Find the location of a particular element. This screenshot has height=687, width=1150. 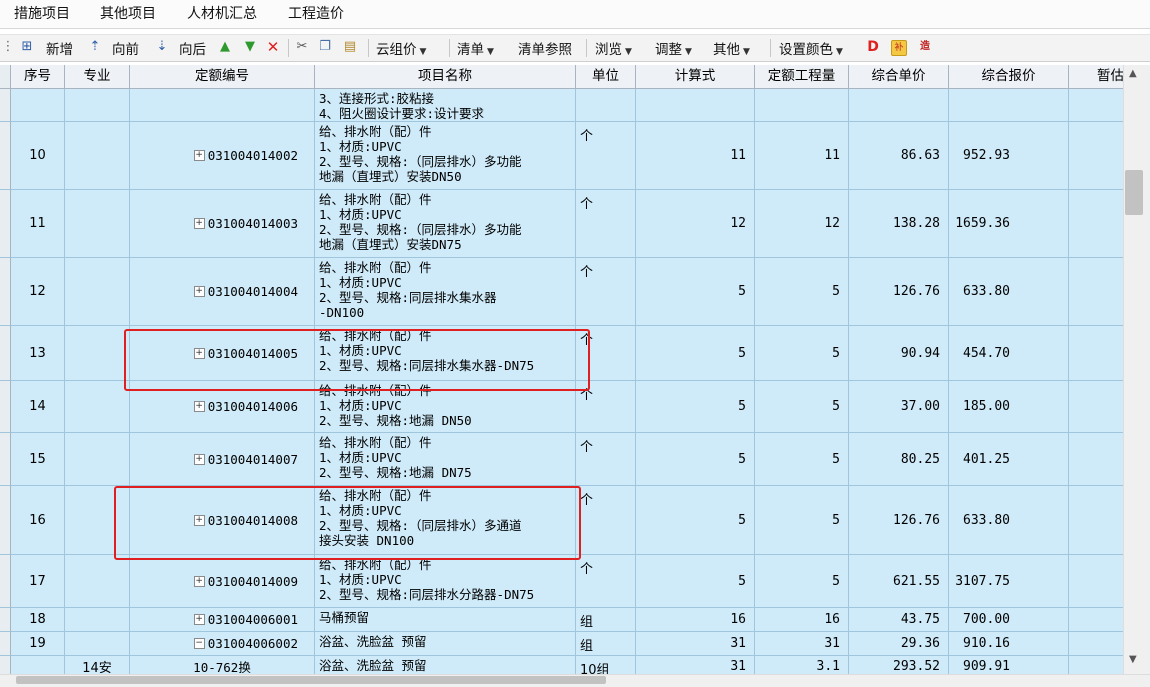

list-reference-button: 清单参照 is located at coordinates (545, 48).